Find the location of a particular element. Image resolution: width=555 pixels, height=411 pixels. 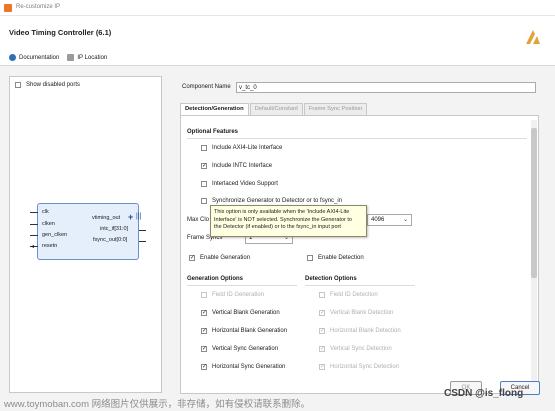

option-vertical-sync-generation: Vertical Sync Generation is located at coordinates (239, 348).